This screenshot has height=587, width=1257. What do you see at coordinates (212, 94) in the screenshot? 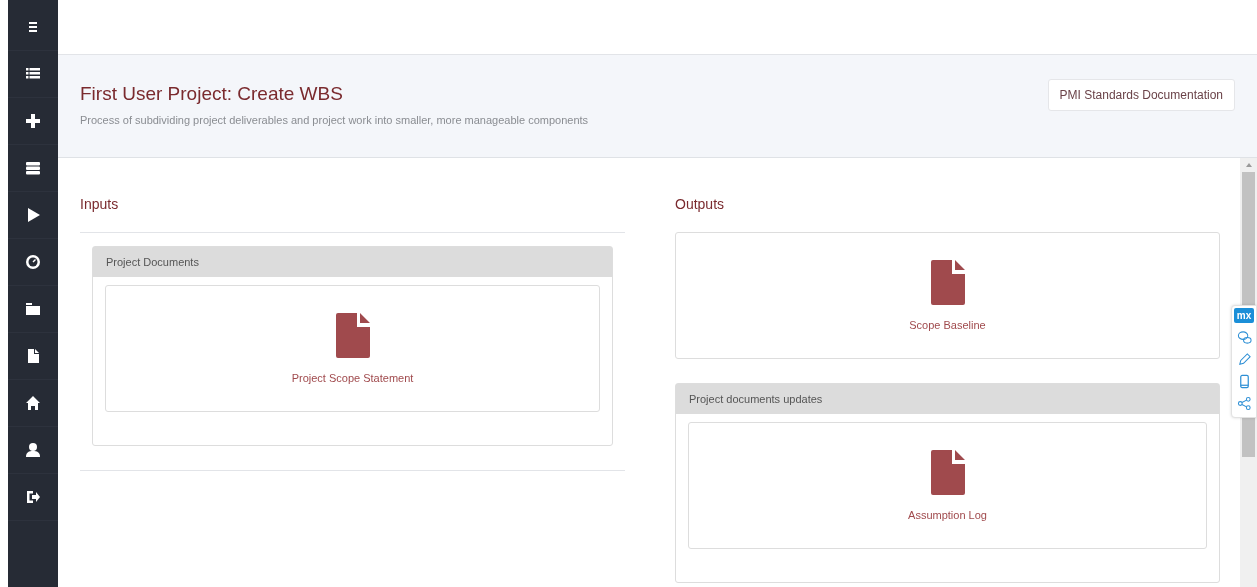
I see `page-title: First User Project: Create WBS` at bounding box center [212, 94].